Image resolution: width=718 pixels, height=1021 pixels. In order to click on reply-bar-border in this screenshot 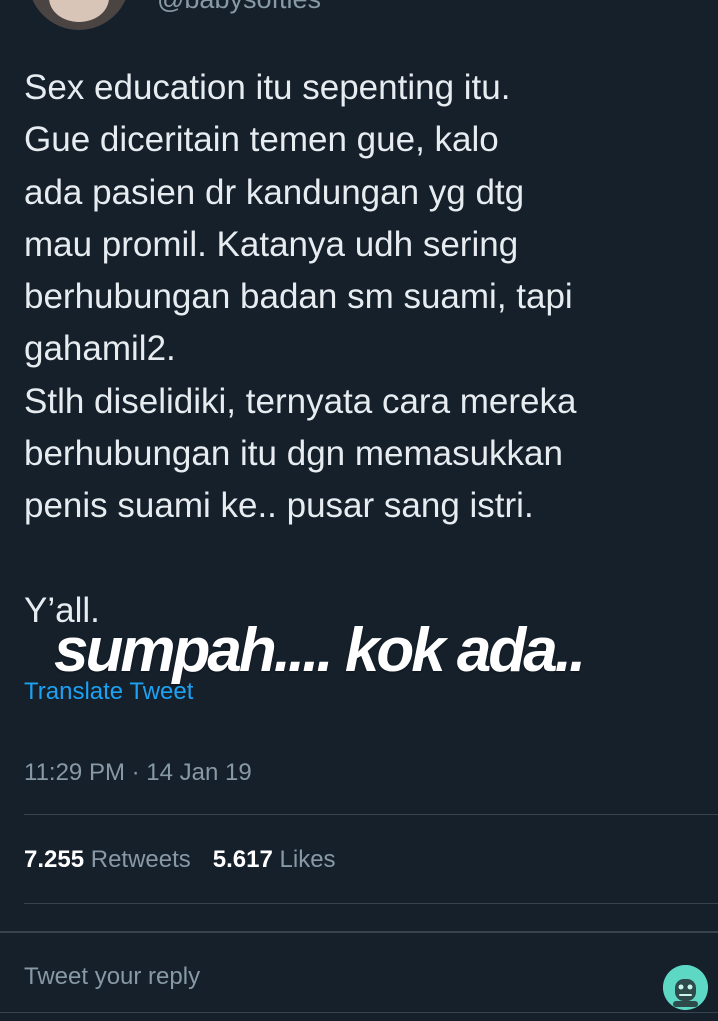, I will do `click(359, 932)`.